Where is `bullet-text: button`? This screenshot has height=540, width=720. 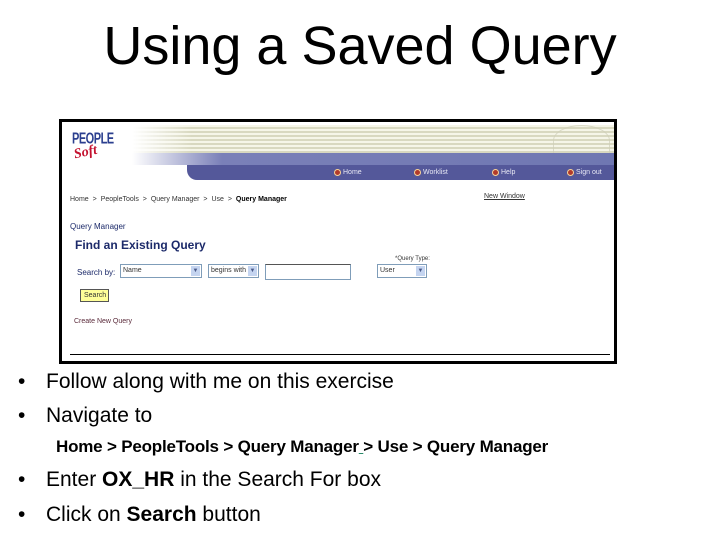
bullet-text: button is located at coordinates (228, 514).